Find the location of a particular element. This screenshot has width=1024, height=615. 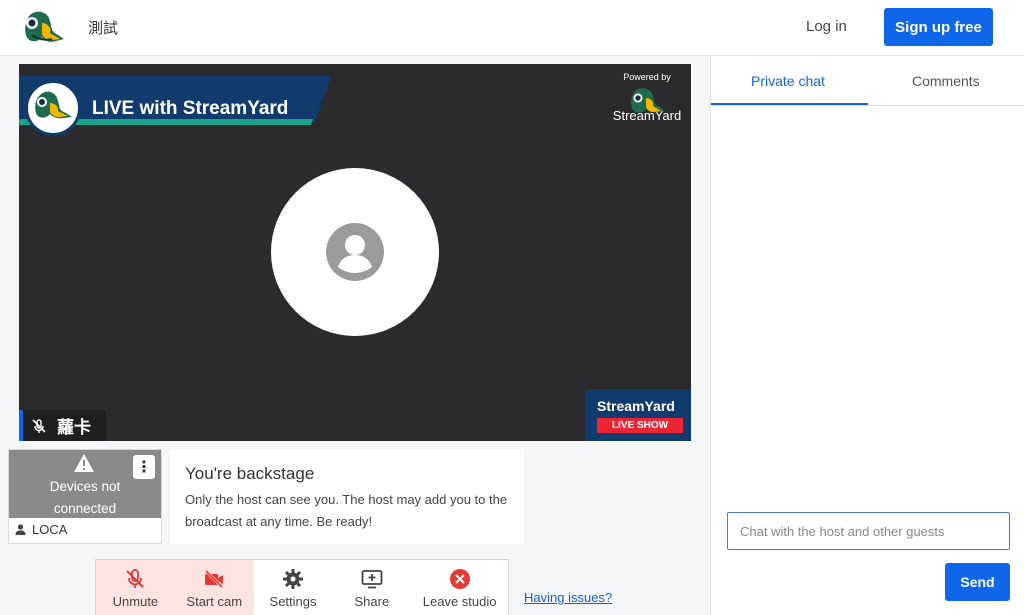

user-avatar-icon is located at coordinates (355, 252).